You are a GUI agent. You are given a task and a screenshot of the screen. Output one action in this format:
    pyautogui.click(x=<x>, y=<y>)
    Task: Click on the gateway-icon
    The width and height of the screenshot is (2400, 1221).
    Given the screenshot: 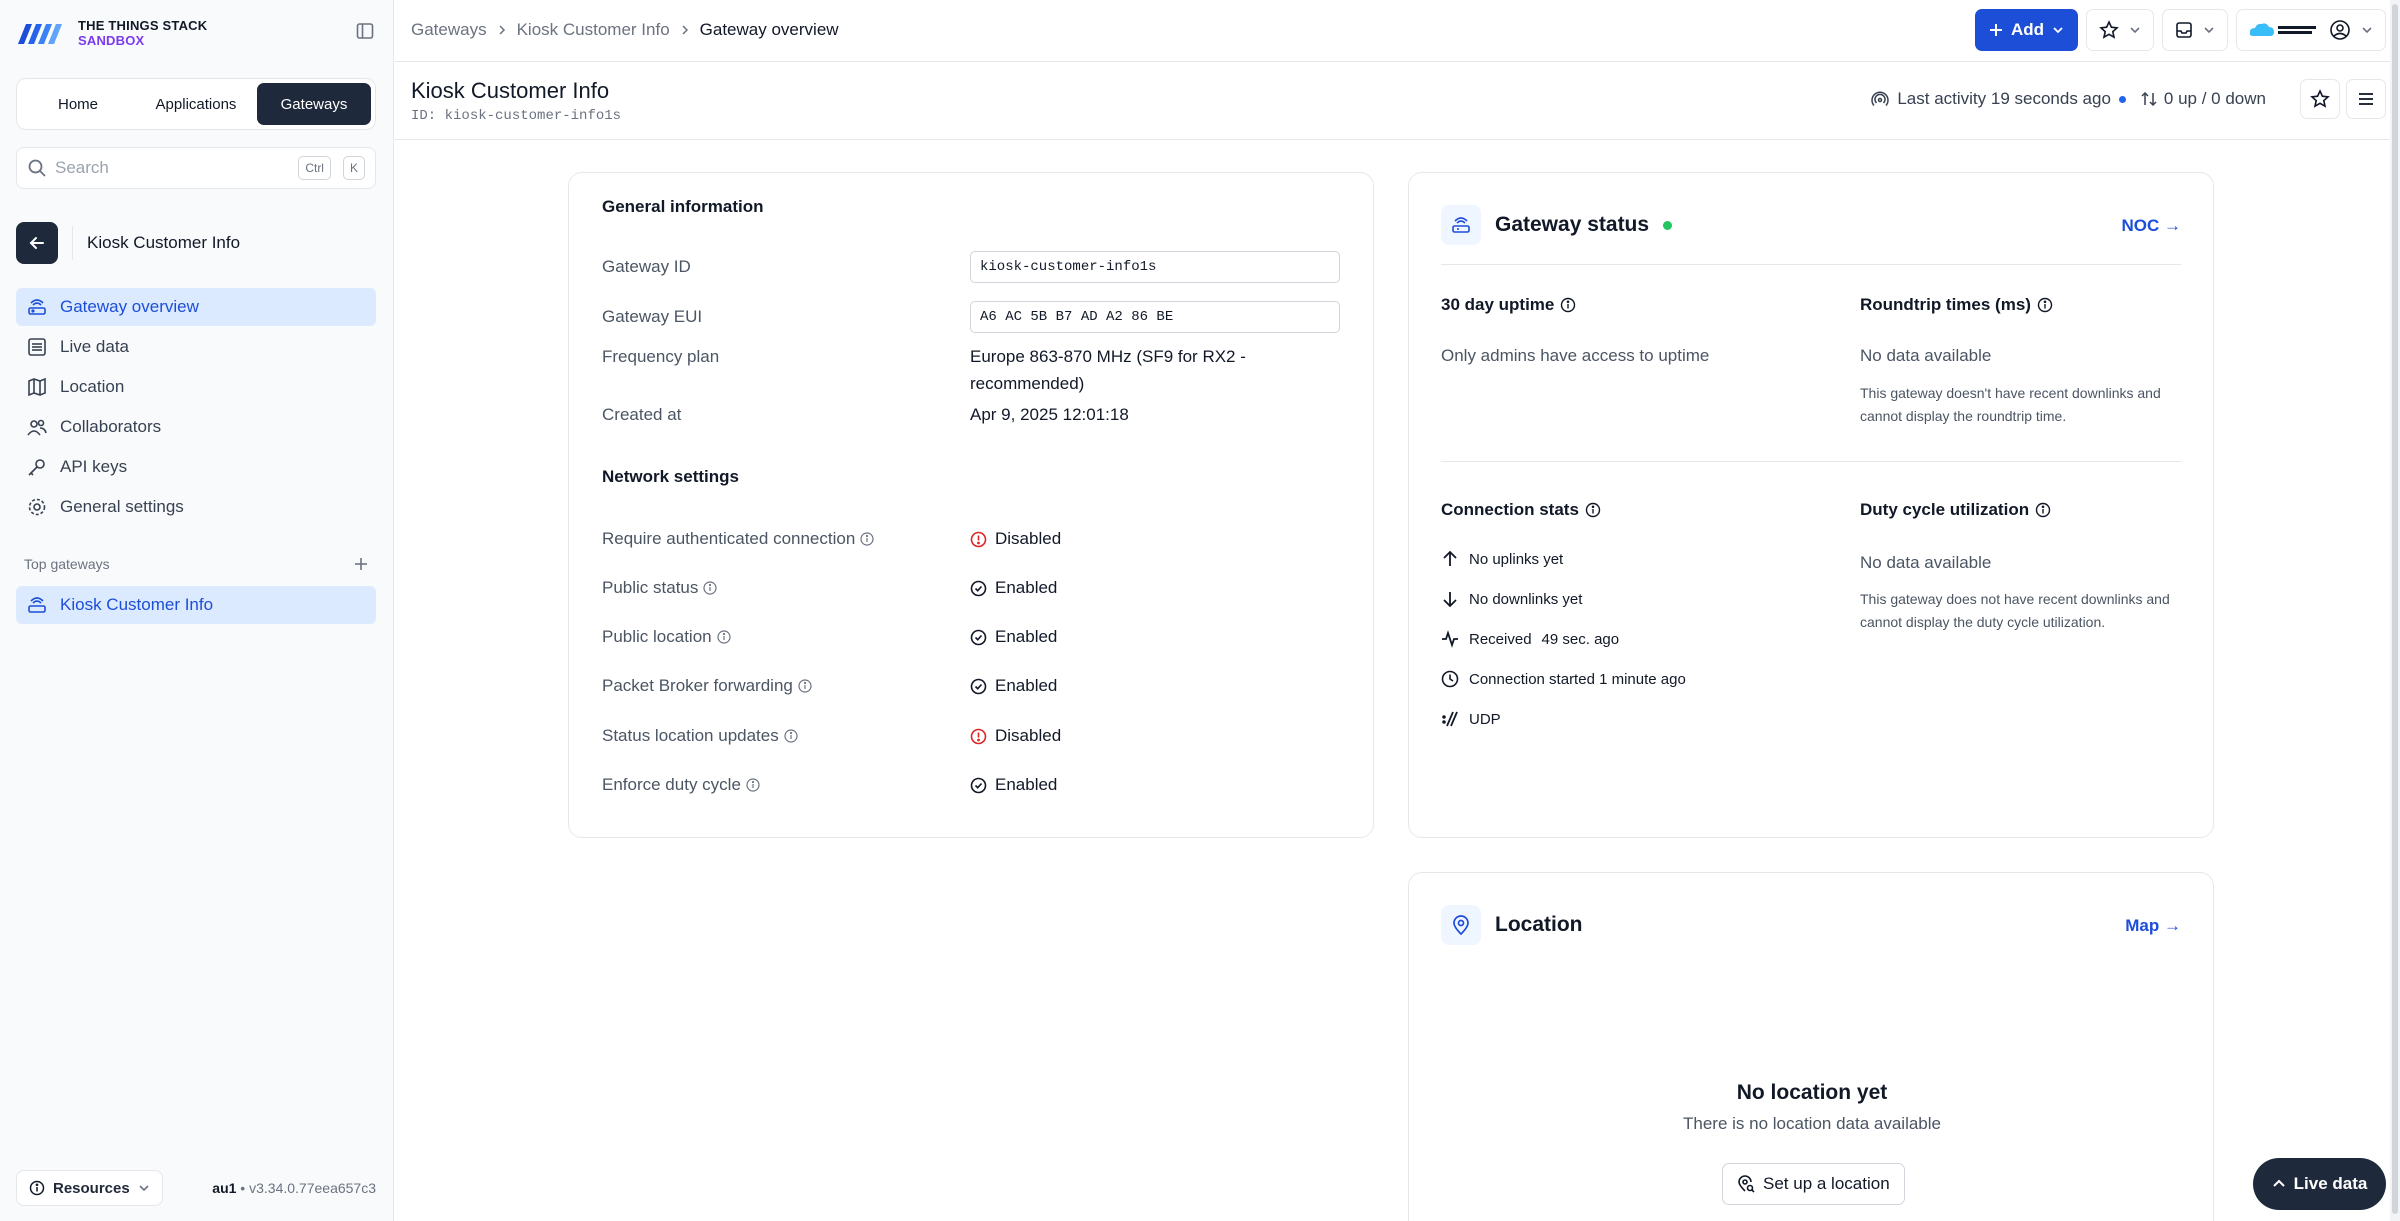 What is the action you would take?
    pyautogui.click(x=37, y=605)
    